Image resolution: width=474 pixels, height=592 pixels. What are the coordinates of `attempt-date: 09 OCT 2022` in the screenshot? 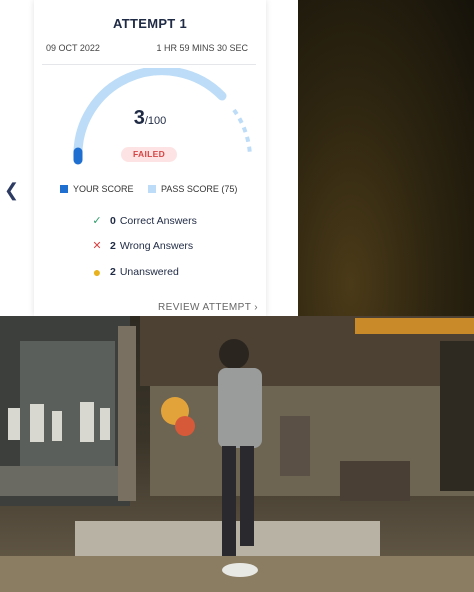 It's located at (73, 48).